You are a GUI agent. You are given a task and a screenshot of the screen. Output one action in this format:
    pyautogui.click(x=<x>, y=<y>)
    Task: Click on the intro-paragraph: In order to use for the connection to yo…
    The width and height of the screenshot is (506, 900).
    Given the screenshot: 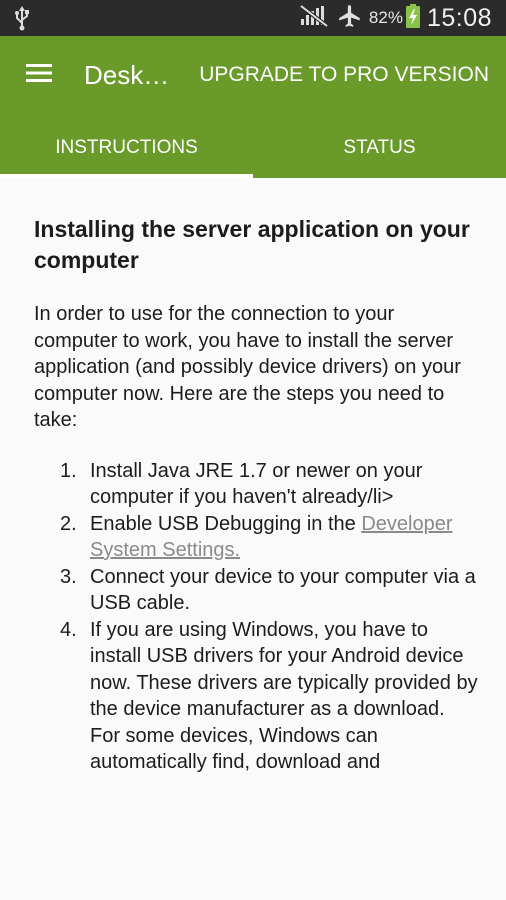 What is the action you would take?
    pyautogui.click(x=247, y=367)
    